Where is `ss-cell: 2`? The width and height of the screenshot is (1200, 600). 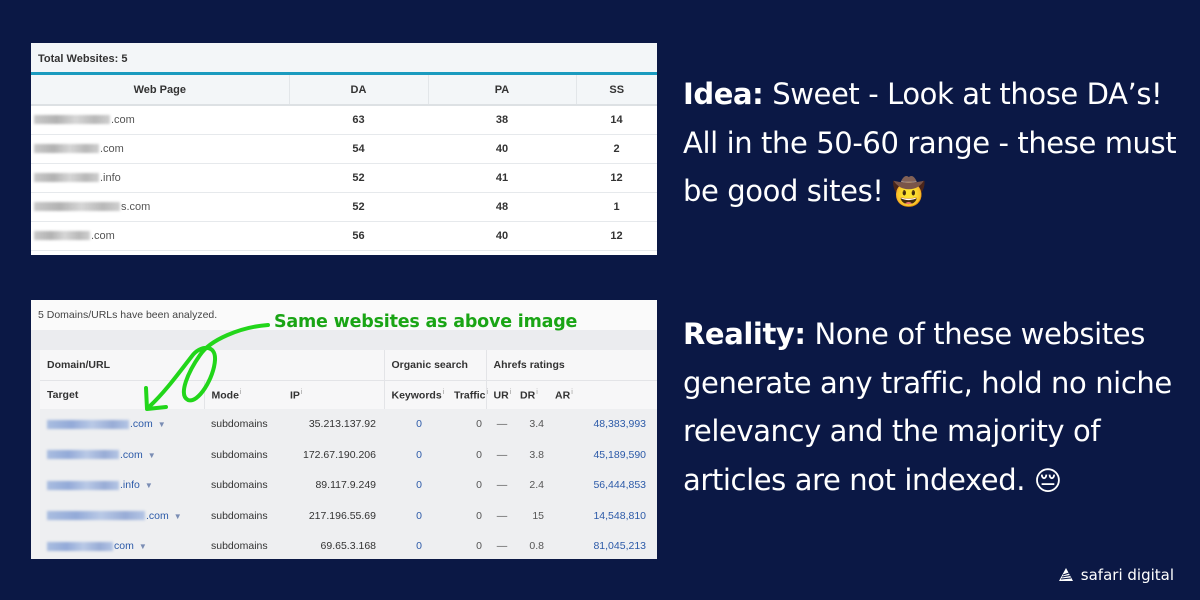
ss-cell: 2 is located at coordinates (616, 149).